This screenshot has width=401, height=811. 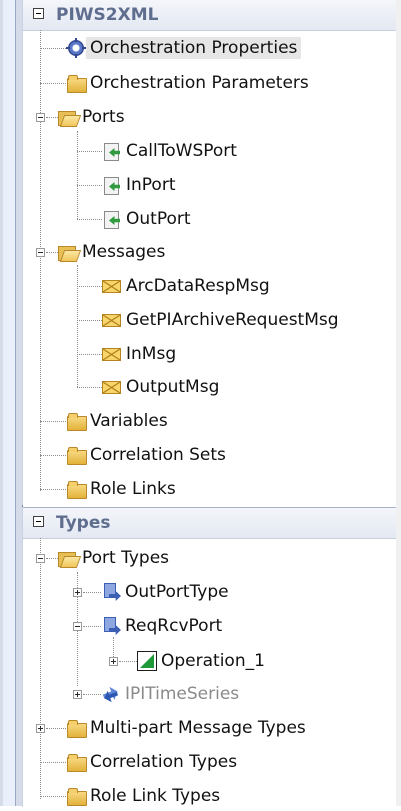 I want to click on tree-item-correlation-sets: Correlation Sets, so click(x=148, y=455).